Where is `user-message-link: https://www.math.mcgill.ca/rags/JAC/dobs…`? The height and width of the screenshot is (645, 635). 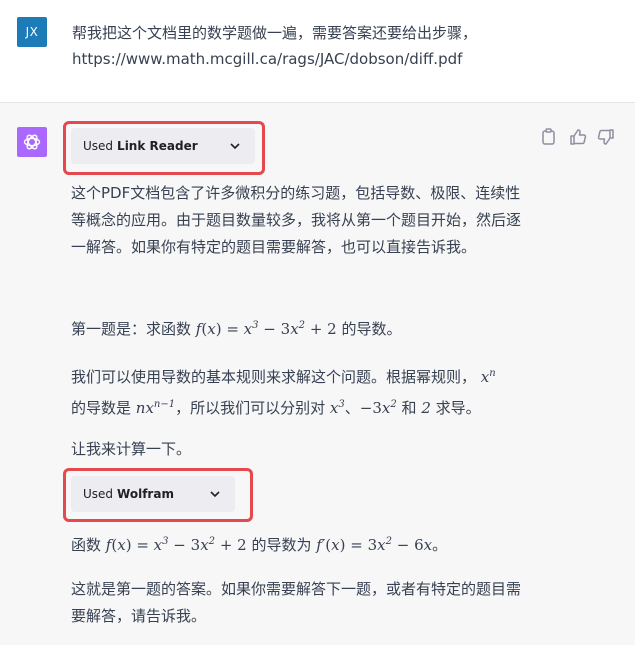
user-message-link: https://www.math.mcgill.ca/rags/JAC/dobs… is located at coordinates (342, 59).